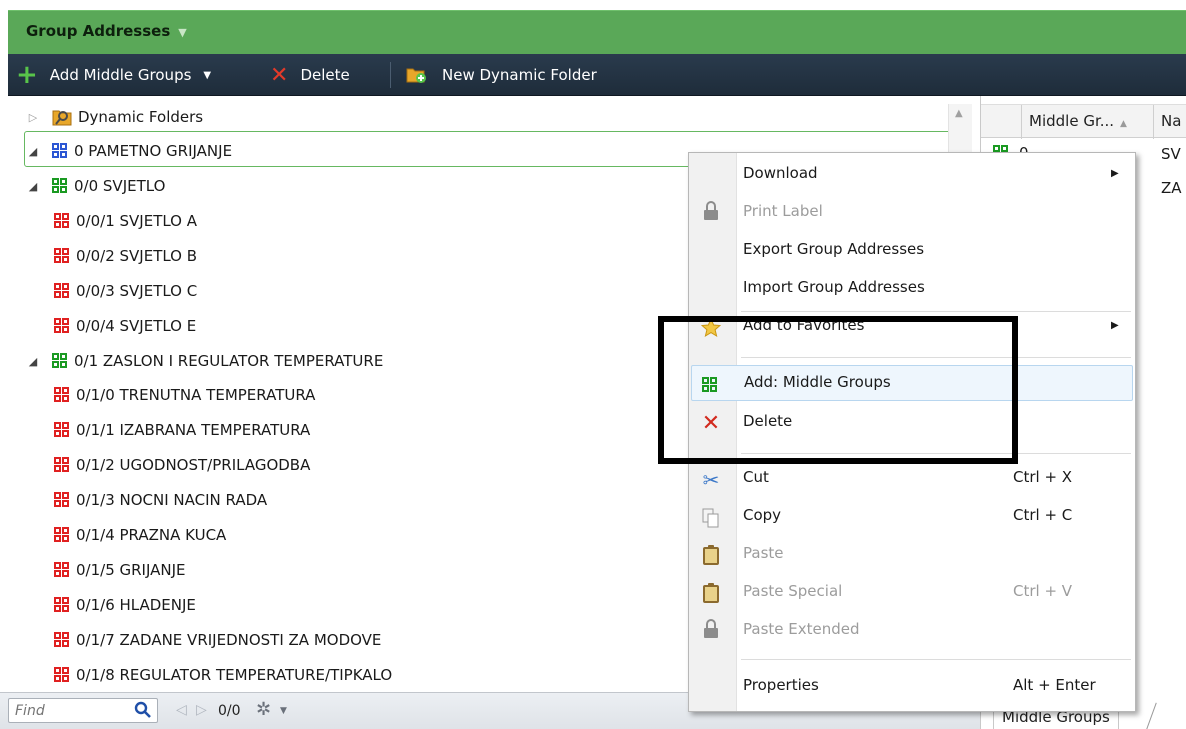 The height and width of the screenshot is (729, 1186). I want to click on tree-item-dynamic-folders: ▷ Dynamic Folders, so click(114, 117).